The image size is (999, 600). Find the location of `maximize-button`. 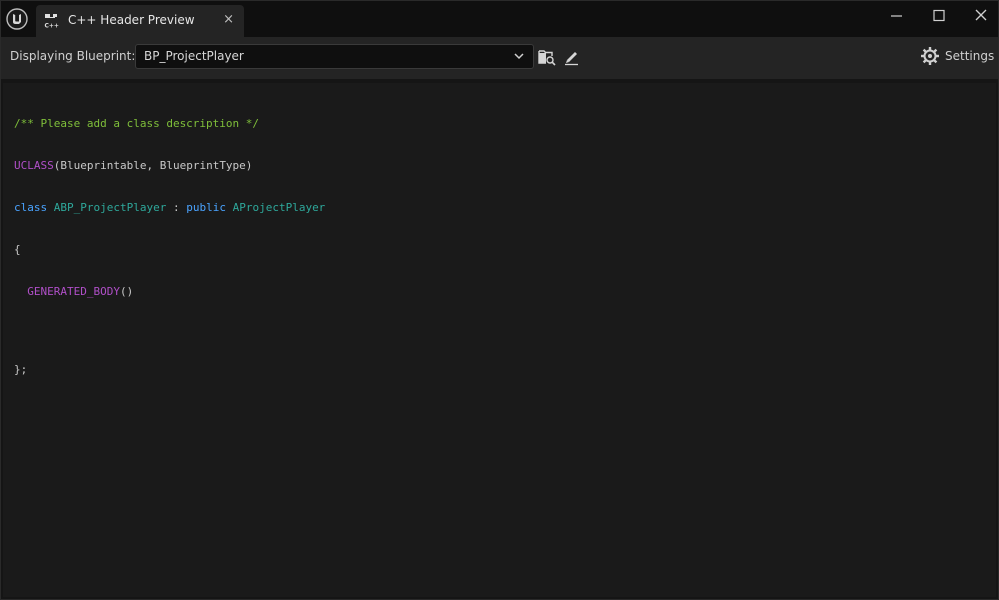

maximize-button is located at coordinates (939, 16).